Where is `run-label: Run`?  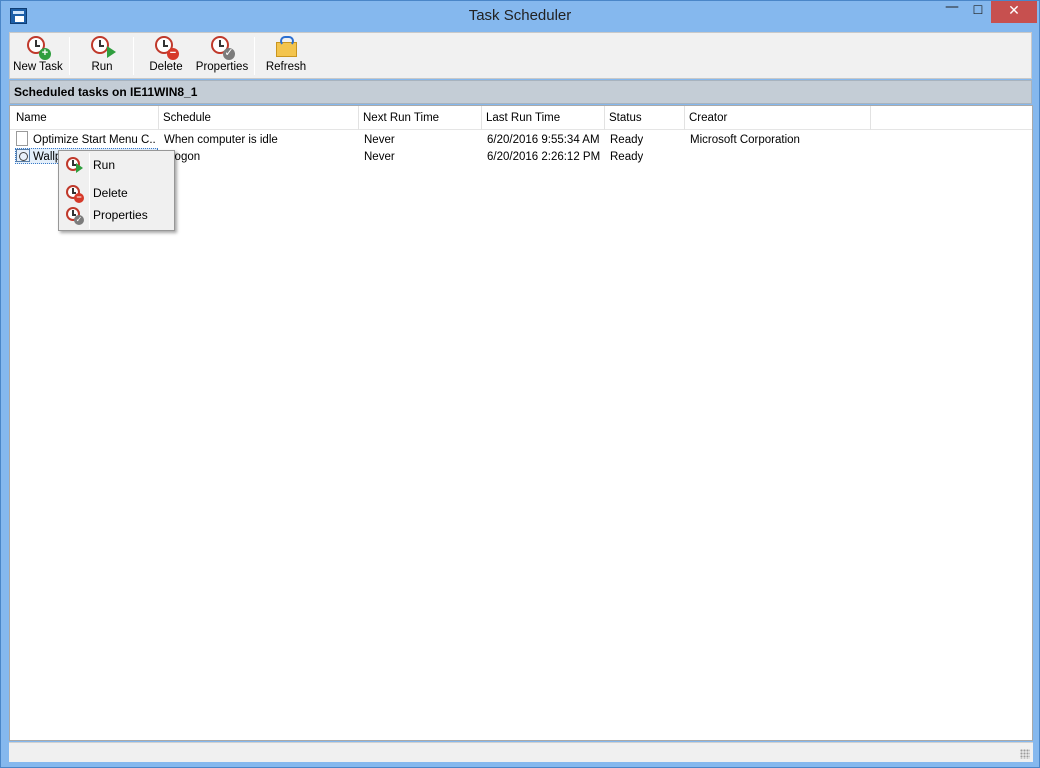
run-label: Run is located at coordinates (102, 67).